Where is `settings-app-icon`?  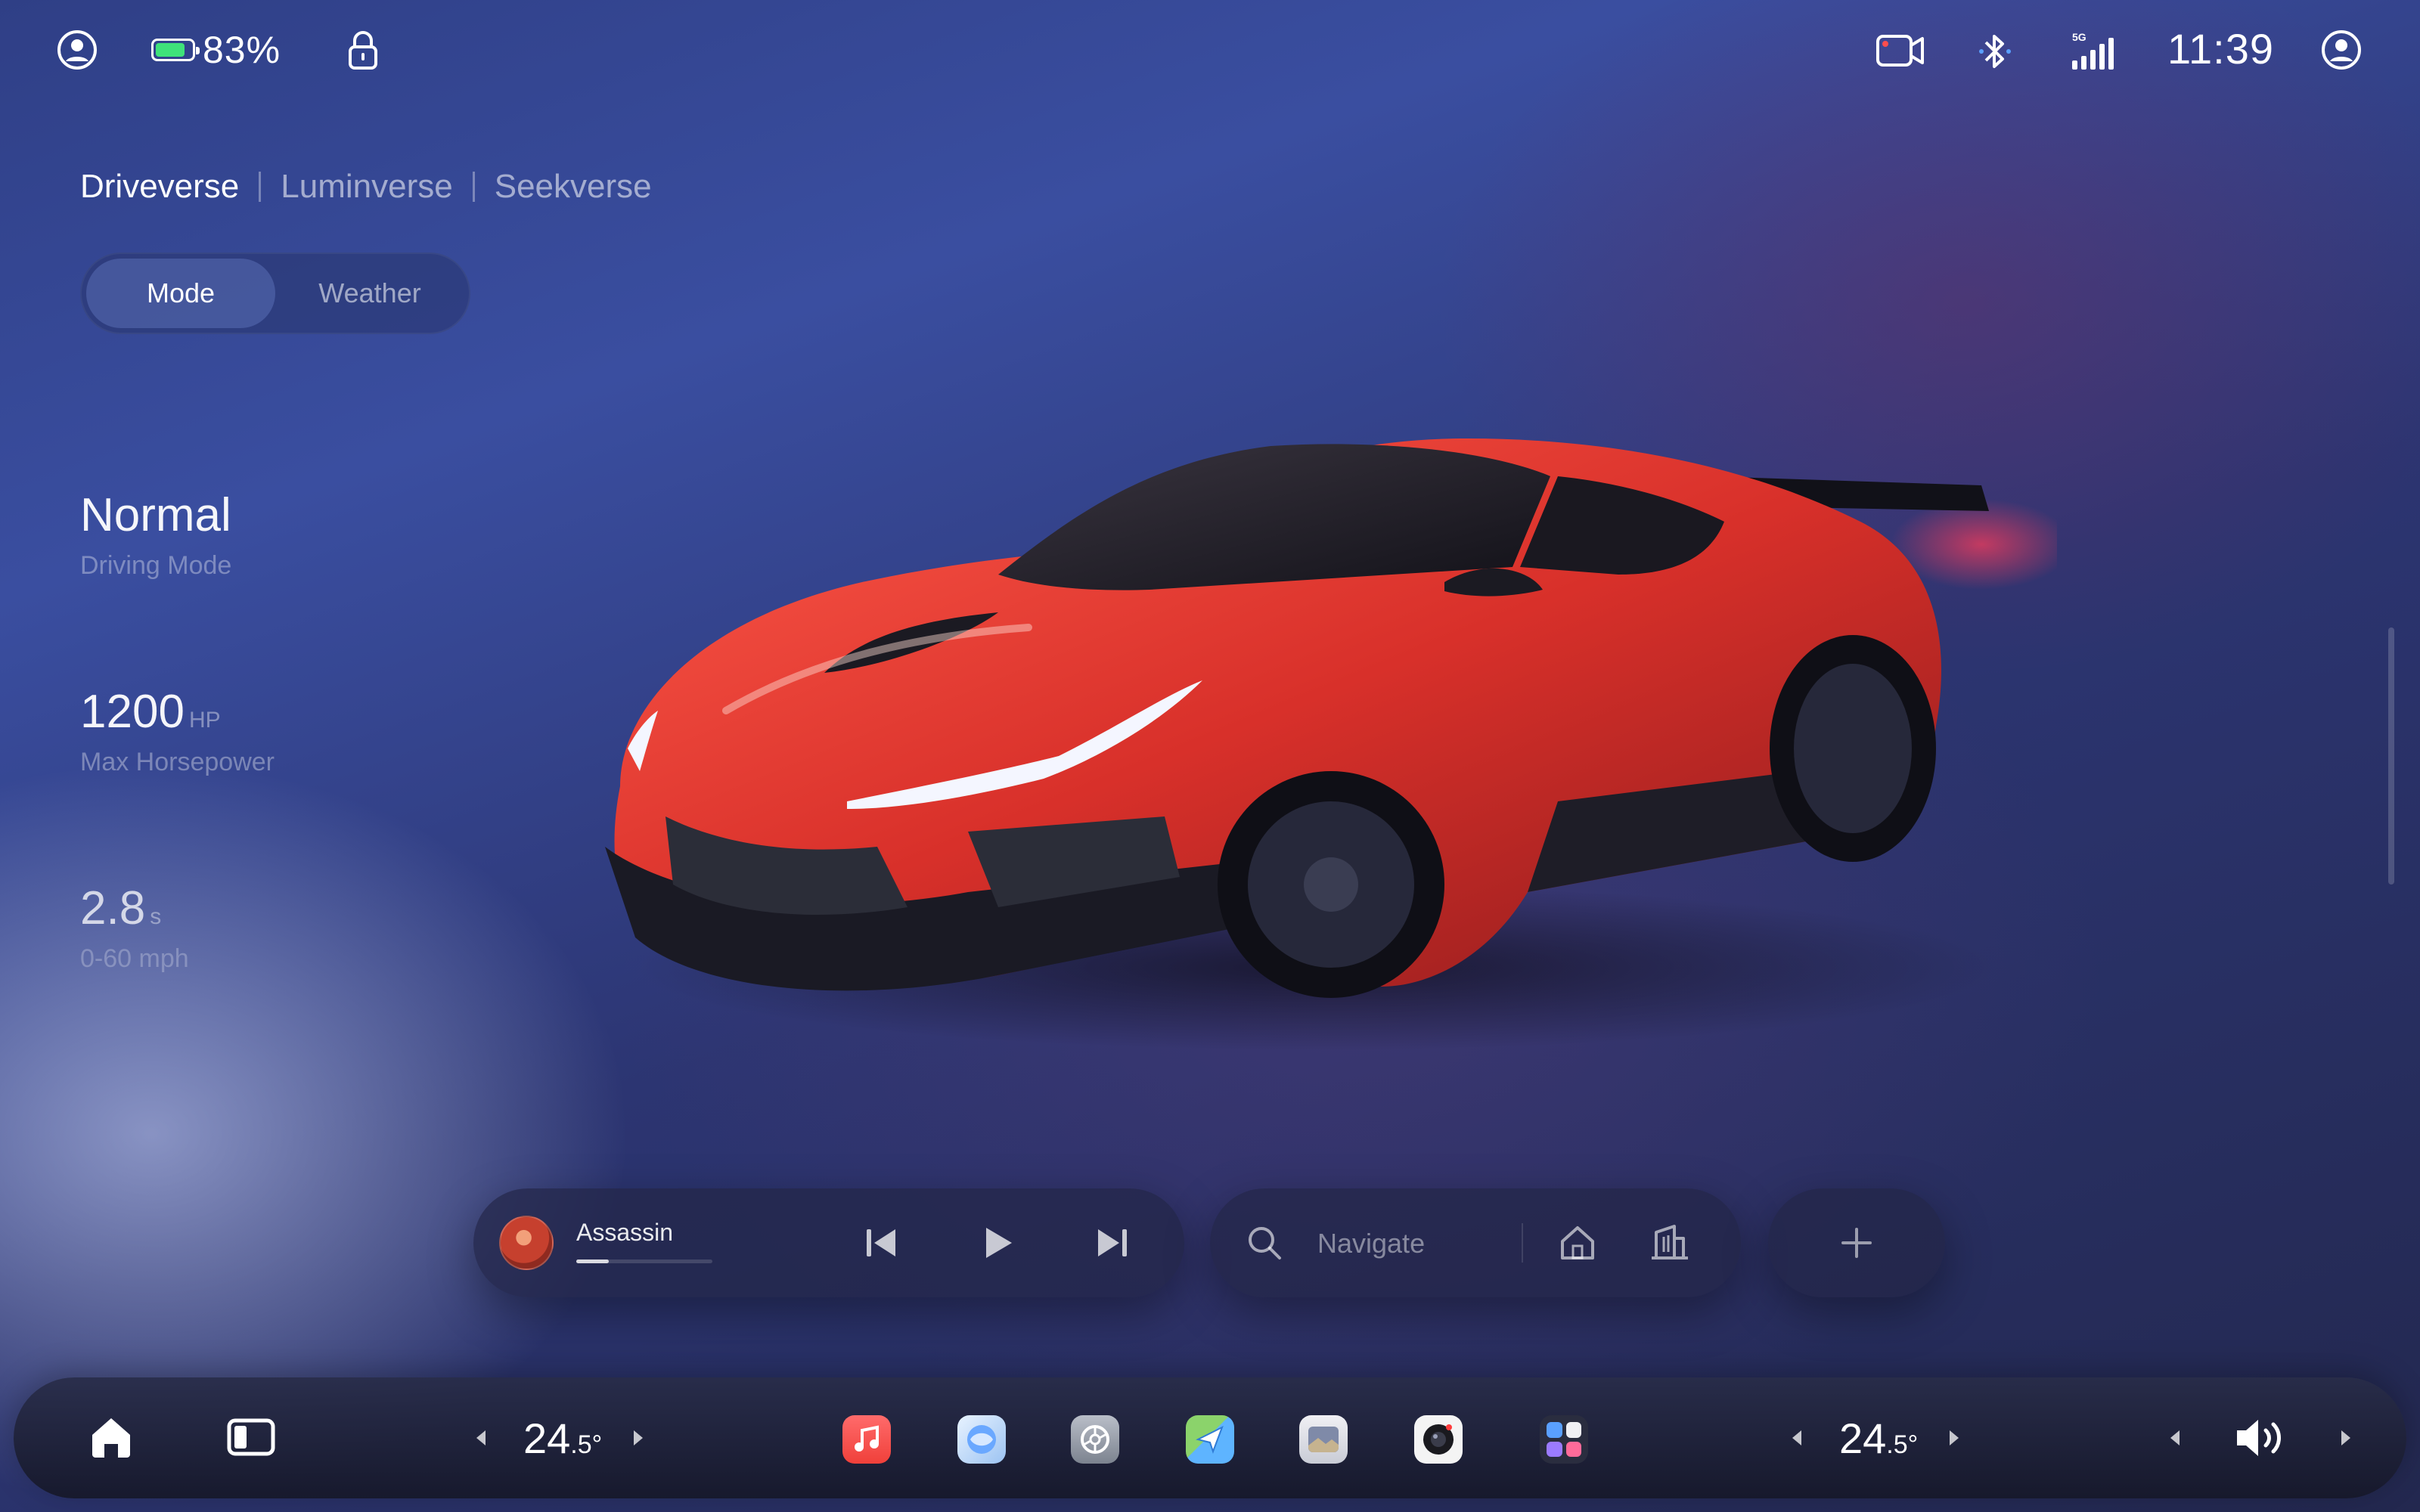 settings-app-icon is located at coordinates (1095, 1439).